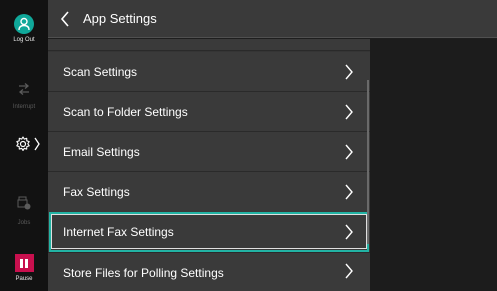 This screenshot has width=497, height=291. I want to click on jobs-button: Jobs, so click(24, 211).